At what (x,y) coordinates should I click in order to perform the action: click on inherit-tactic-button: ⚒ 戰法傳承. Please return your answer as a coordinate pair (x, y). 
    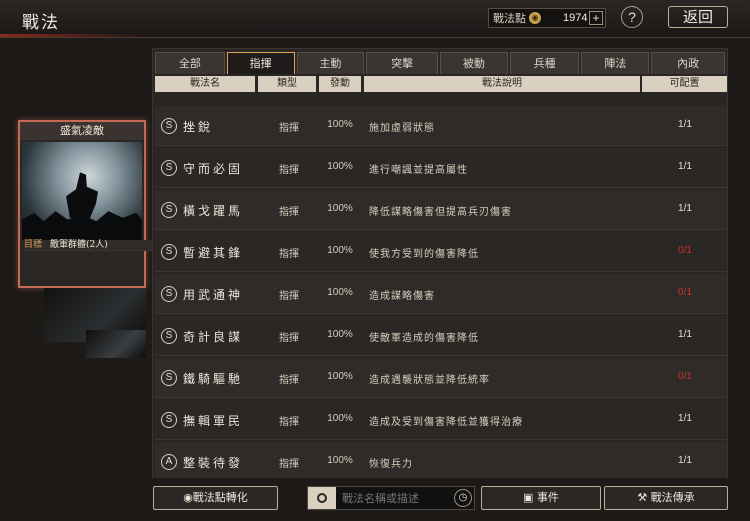
    Looking at the image, I should click on (666, 498).